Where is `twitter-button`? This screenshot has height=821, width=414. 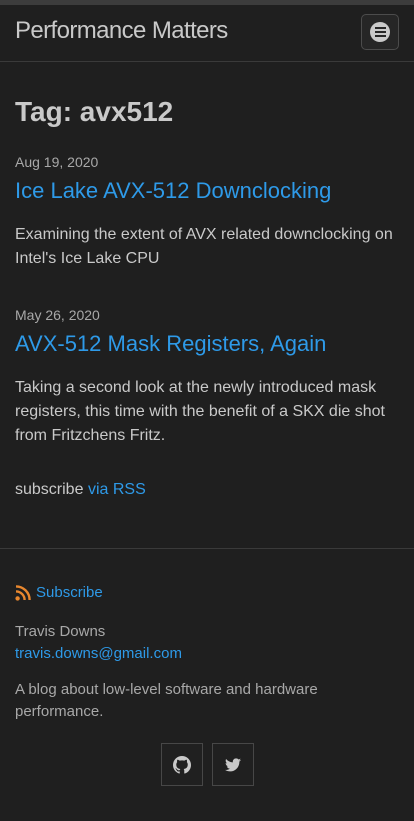
twitter-button is located at coordinates (233, 764).